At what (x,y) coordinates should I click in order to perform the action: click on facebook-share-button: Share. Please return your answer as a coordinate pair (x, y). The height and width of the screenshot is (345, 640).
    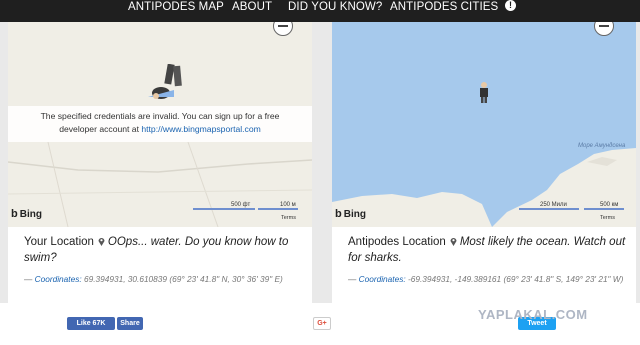
    Looking at the image, I should click on (130, 323).